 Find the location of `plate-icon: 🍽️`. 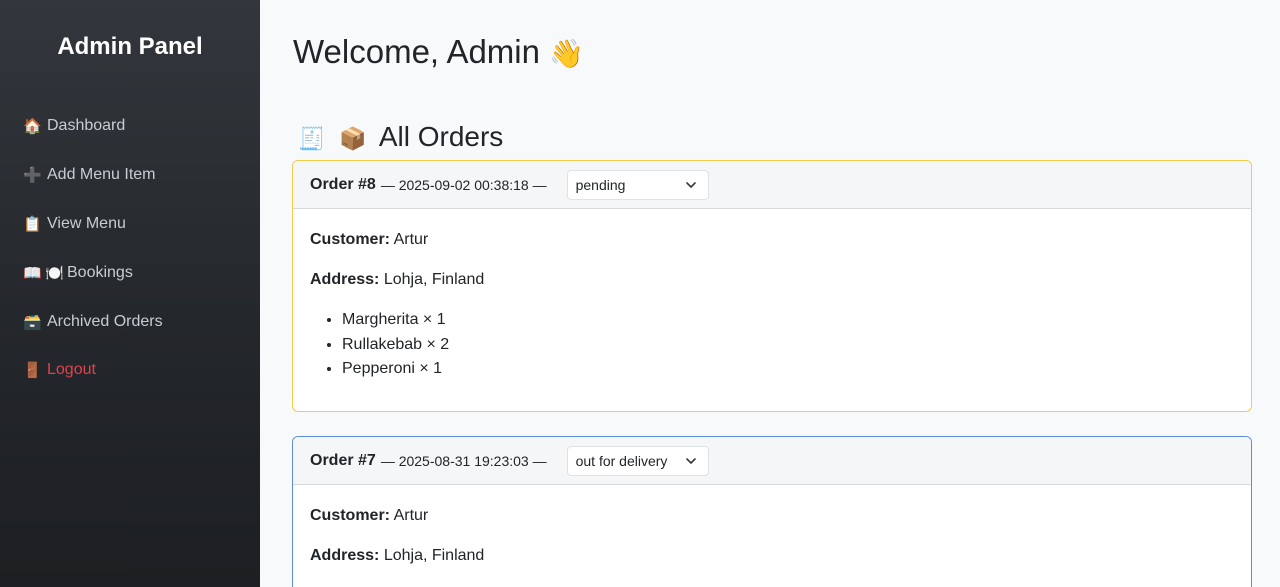

plate-icon: 🍽️ is located at coordinates (54, 273).